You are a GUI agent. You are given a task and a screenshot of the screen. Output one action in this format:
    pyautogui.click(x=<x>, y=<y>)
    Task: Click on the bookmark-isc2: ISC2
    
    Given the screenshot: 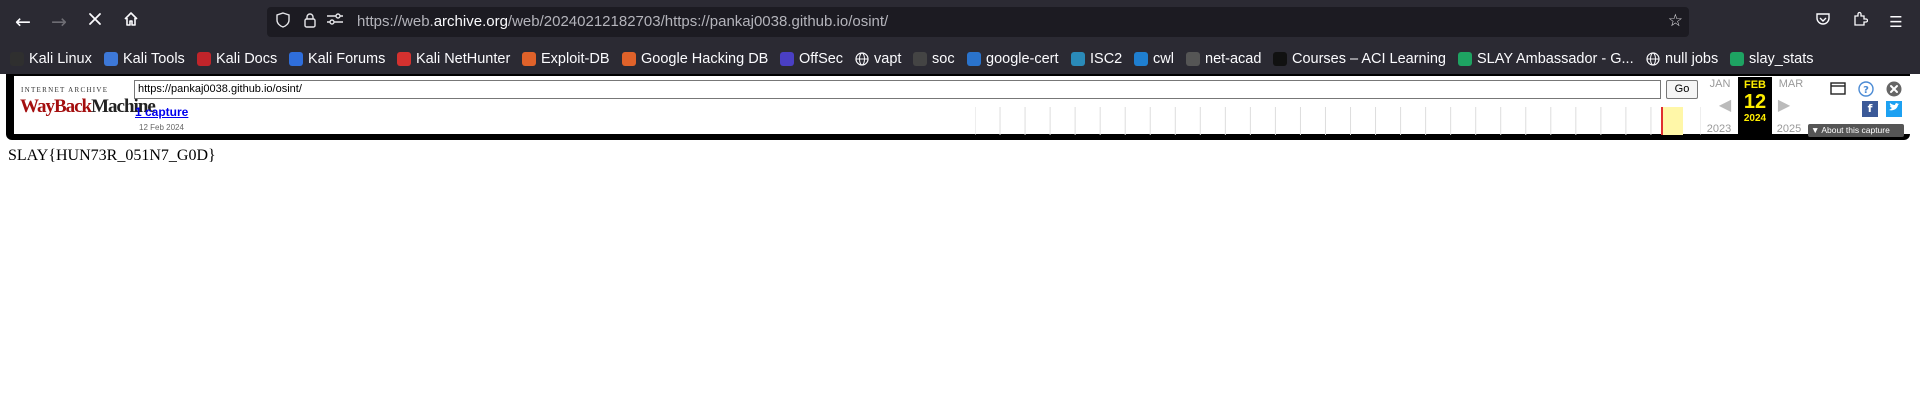 What is the action you would take?
    pyautogui.click(x=1096, y=59)
    